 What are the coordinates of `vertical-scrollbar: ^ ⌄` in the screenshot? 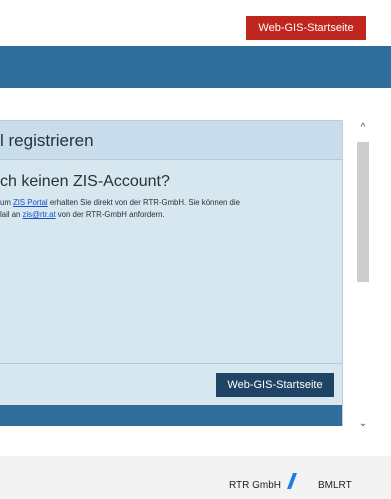 It's located at (363, 277).